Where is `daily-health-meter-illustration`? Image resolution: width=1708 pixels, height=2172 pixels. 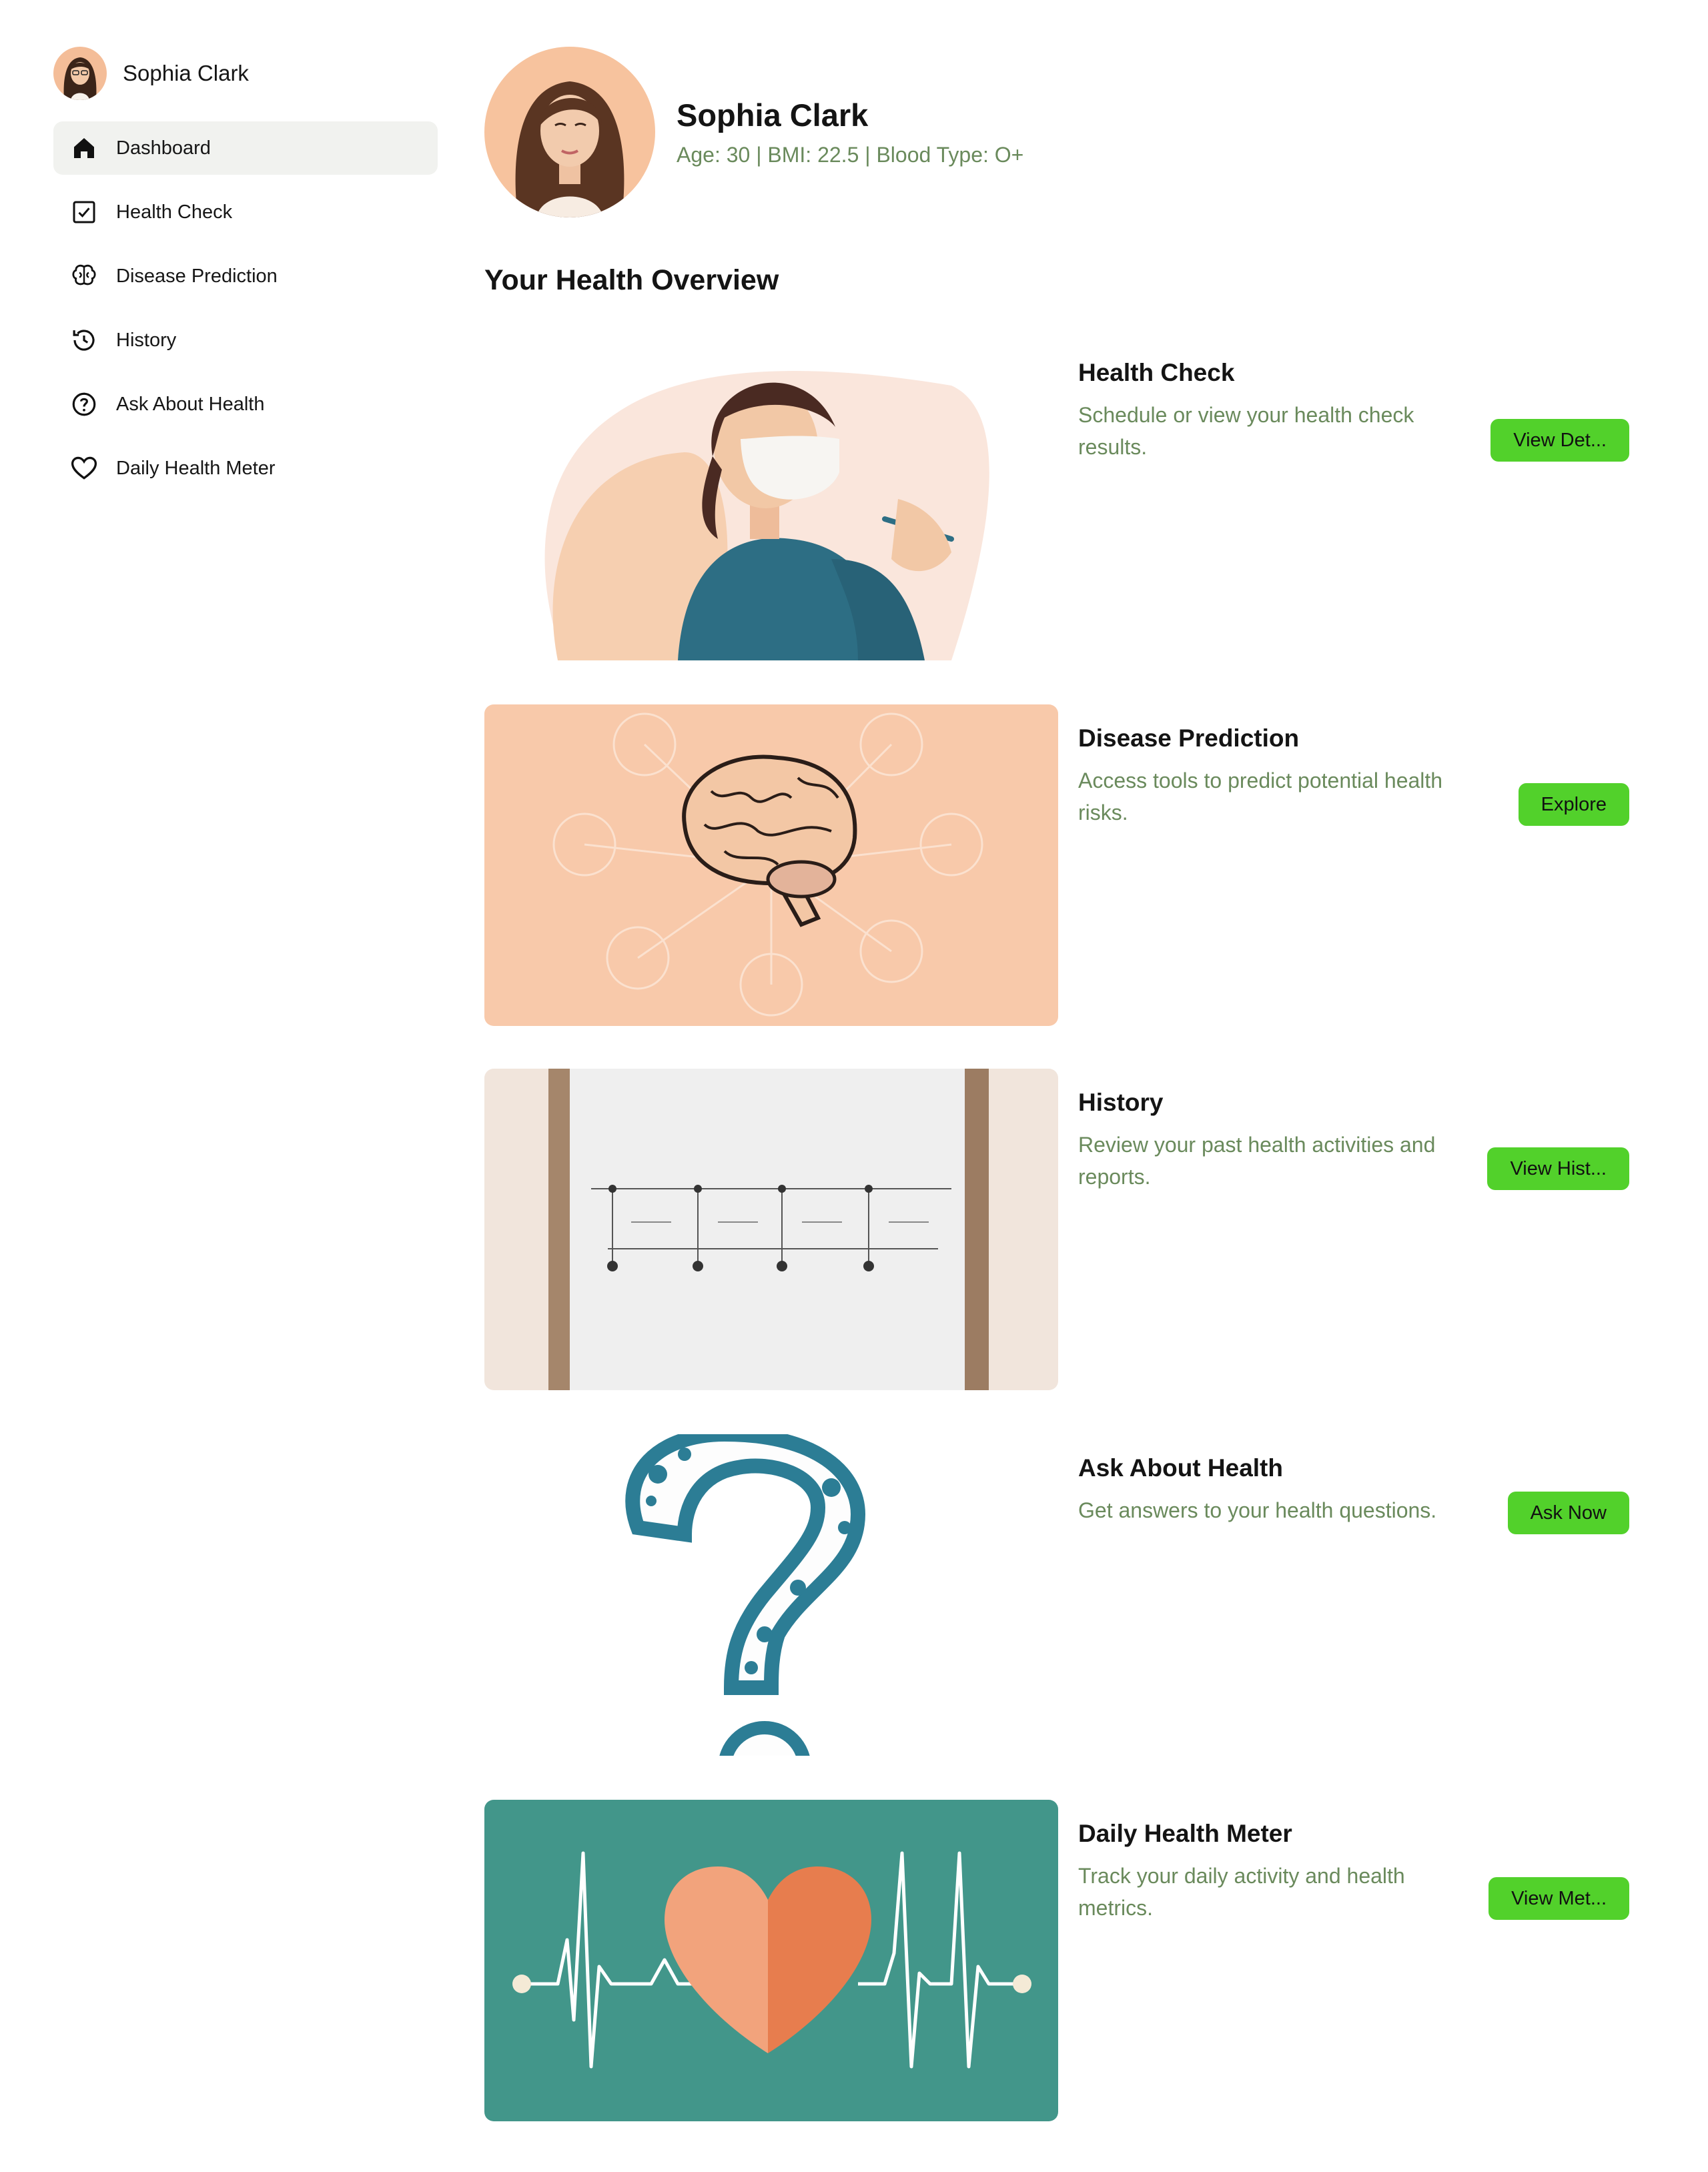 daily-health-meter-illustration is located at coordinates (771, 1960).